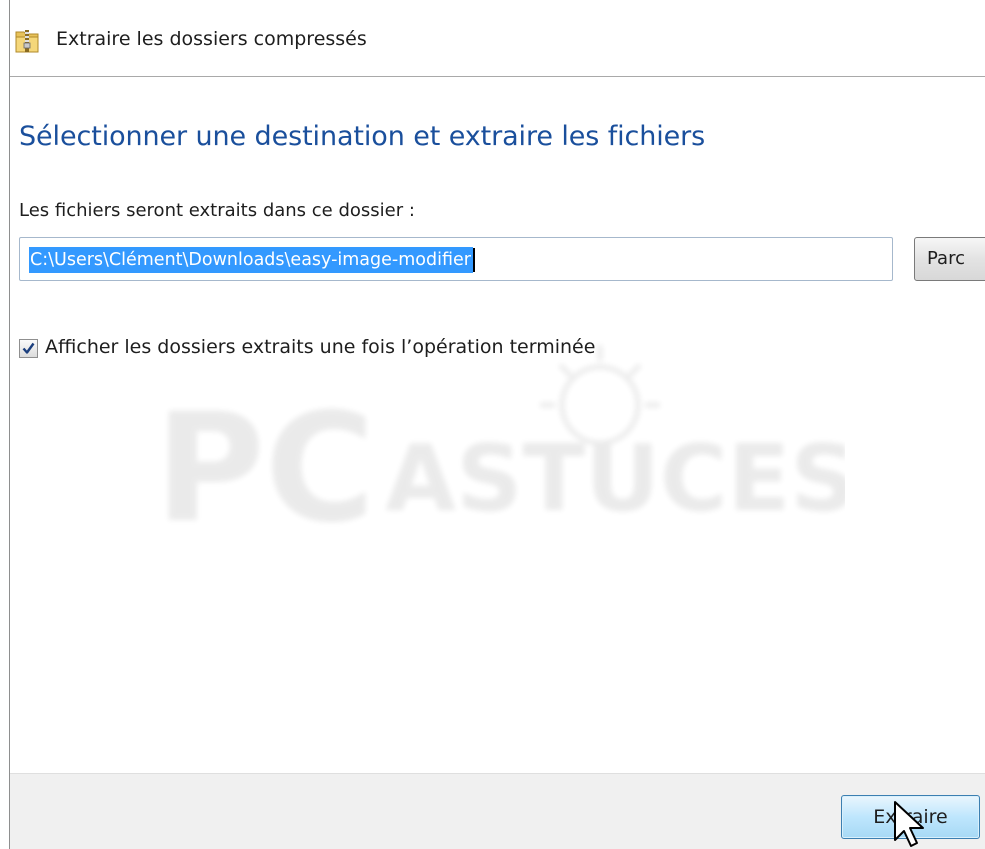 The image size is (985, 849). What do you see at coordinates (473, 260) in the screenshot?
I see `text-caret` at bounding box center [473, 260].